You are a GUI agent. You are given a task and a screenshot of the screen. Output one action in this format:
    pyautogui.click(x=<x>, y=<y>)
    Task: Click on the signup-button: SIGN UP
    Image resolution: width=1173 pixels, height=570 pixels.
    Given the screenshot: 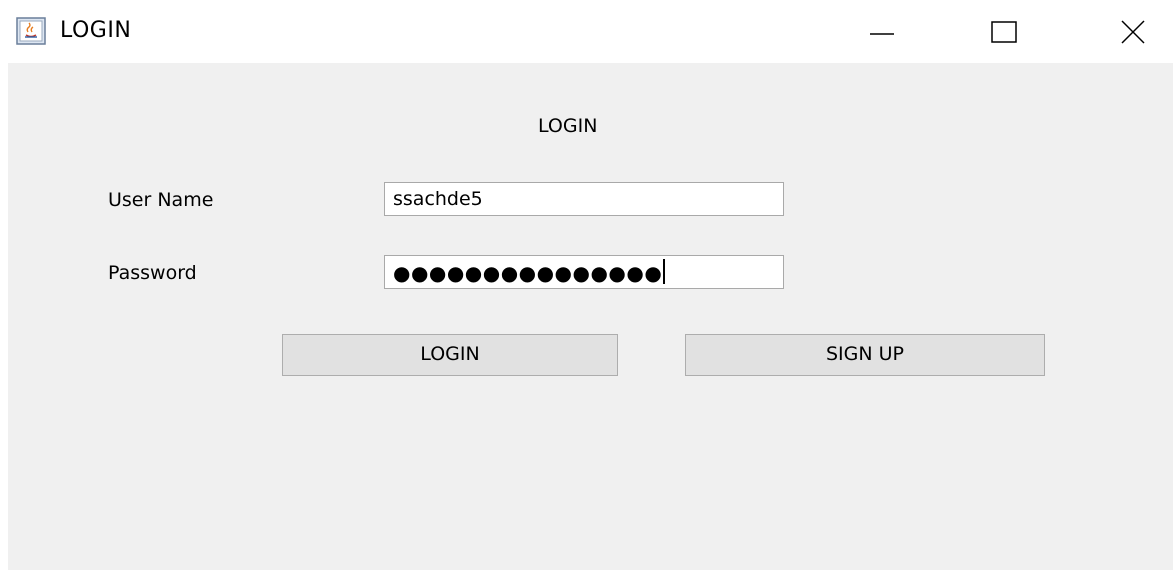 What is the action you would take?
    pyautogui.click(x=865, y=355)
    